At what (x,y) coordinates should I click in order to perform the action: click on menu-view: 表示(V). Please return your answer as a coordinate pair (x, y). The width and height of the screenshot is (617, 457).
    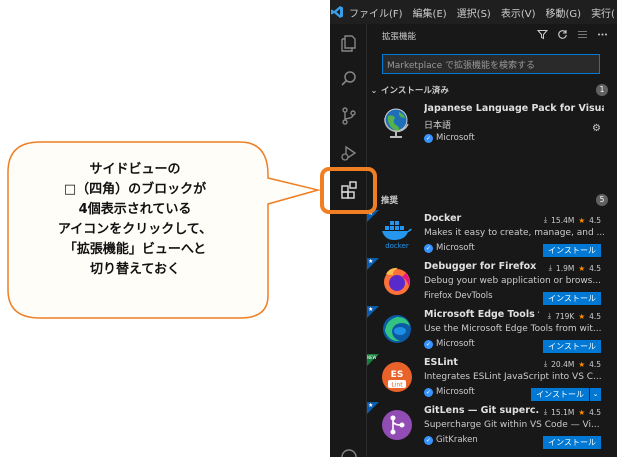
    Looking at the image, I should click on (518, 12).